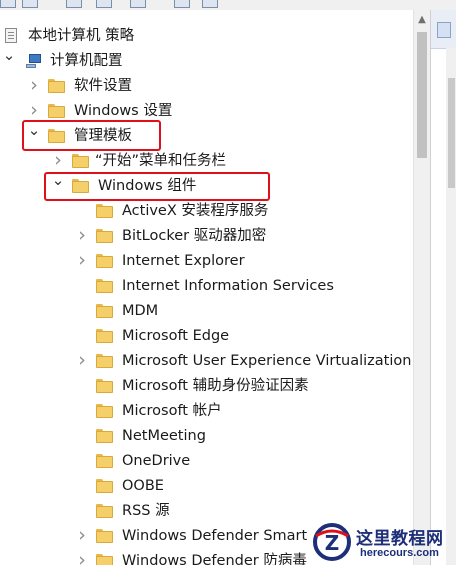 Image resolution: width=456 pixels, height=565 pixels. Describe the element at coordinates (422, 20) in the screenshot. I see `scroll-up-arrow-icon: ▲` at that location.